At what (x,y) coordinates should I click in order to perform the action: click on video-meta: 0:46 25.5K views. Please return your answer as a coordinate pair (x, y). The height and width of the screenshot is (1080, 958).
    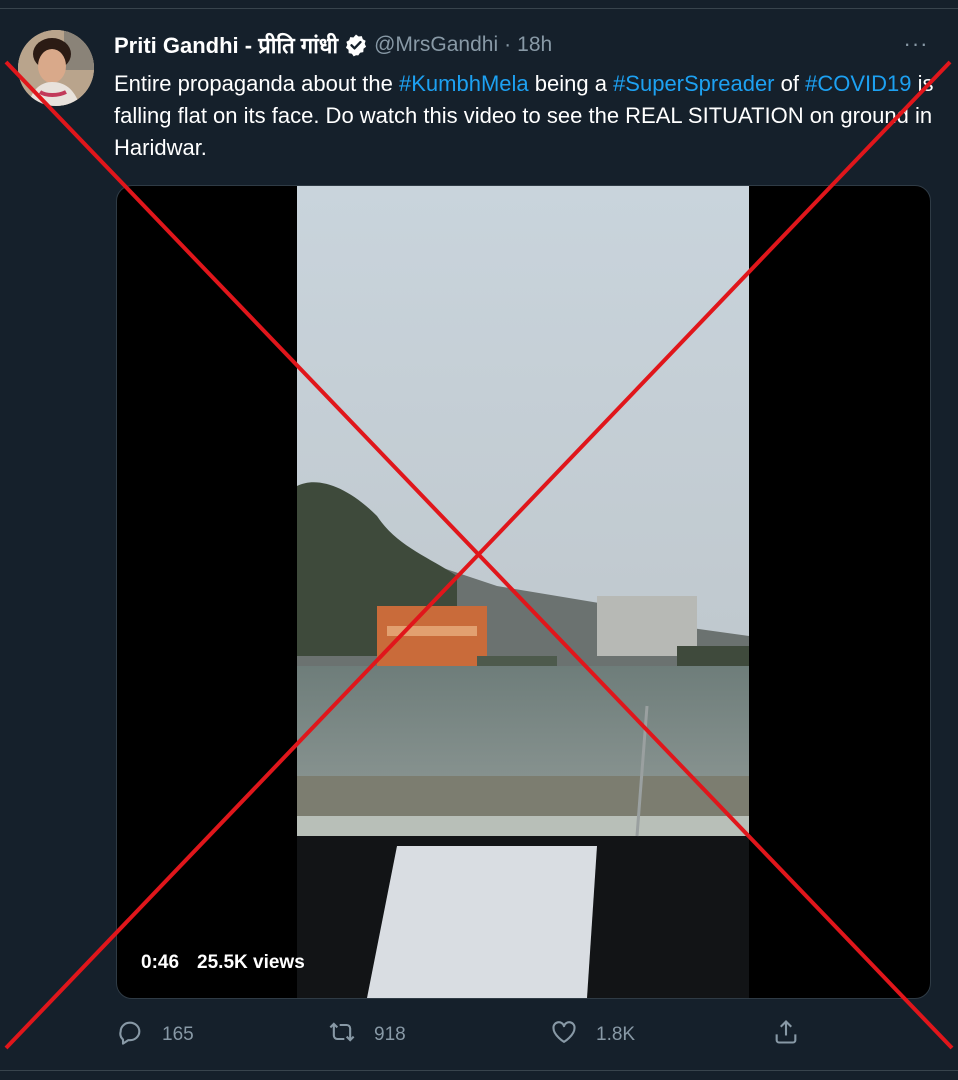
    Looking at the image, I should click on (223, 963).